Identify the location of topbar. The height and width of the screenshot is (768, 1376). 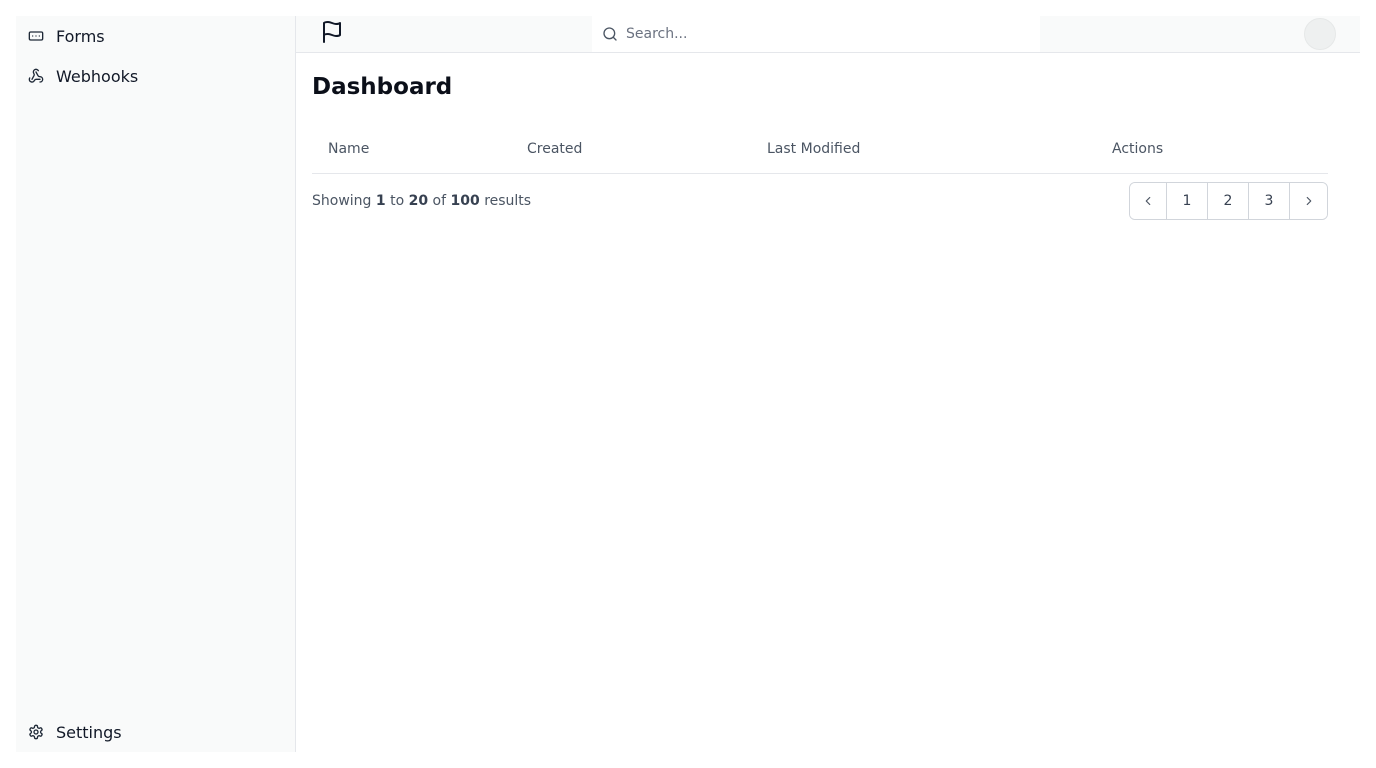
(828, 34).